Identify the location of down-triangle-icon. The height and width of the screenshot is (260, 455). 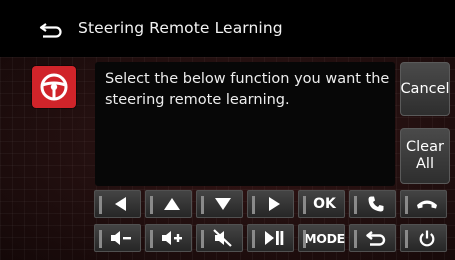
(222, 204).